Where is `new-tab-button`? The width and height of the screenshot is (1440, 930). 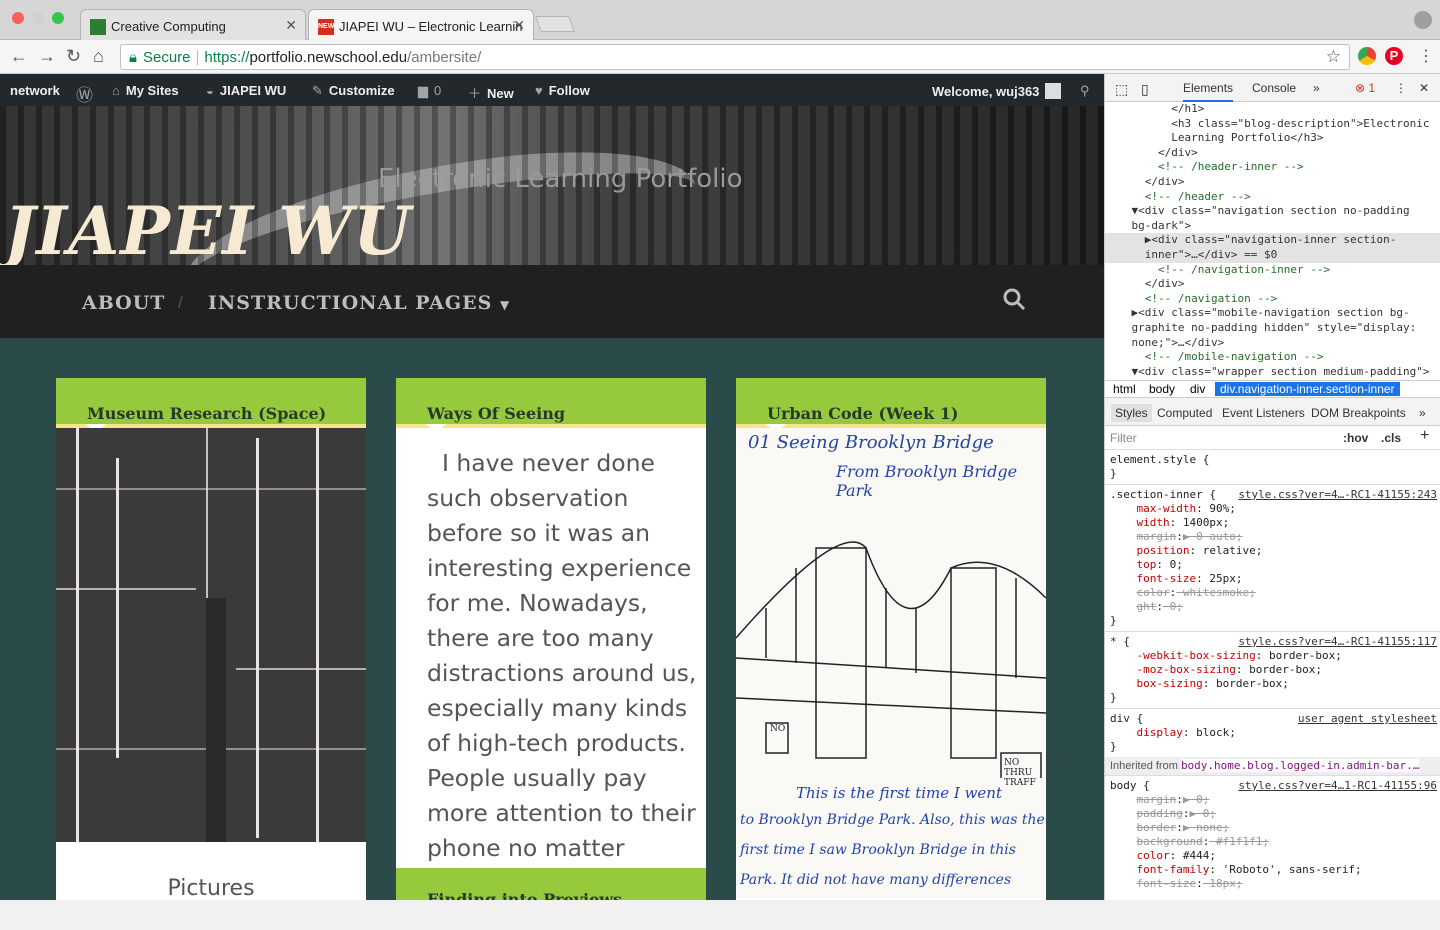 new-tab-button is located at coordinates (555, 24).